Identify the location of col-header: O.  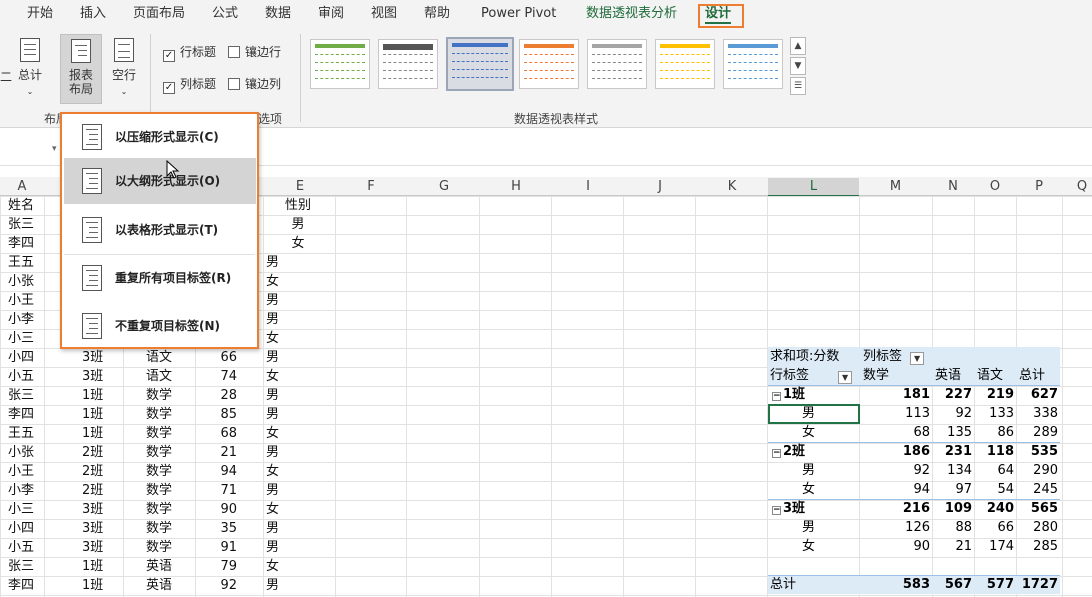
(995, 186).